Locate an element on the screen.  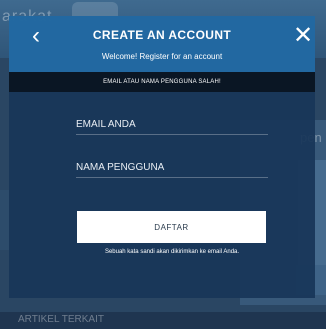
username-field is located at coordinates (172, 167).